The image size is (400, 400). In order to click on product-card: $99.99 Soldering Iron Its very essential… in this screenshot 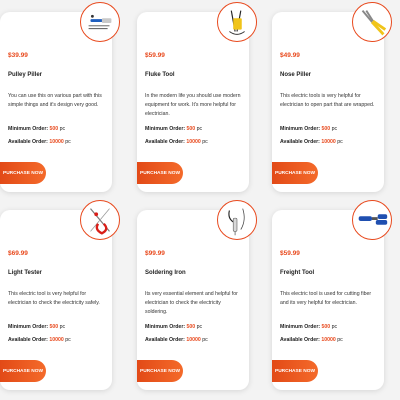, I will do `click(197, 295)`.